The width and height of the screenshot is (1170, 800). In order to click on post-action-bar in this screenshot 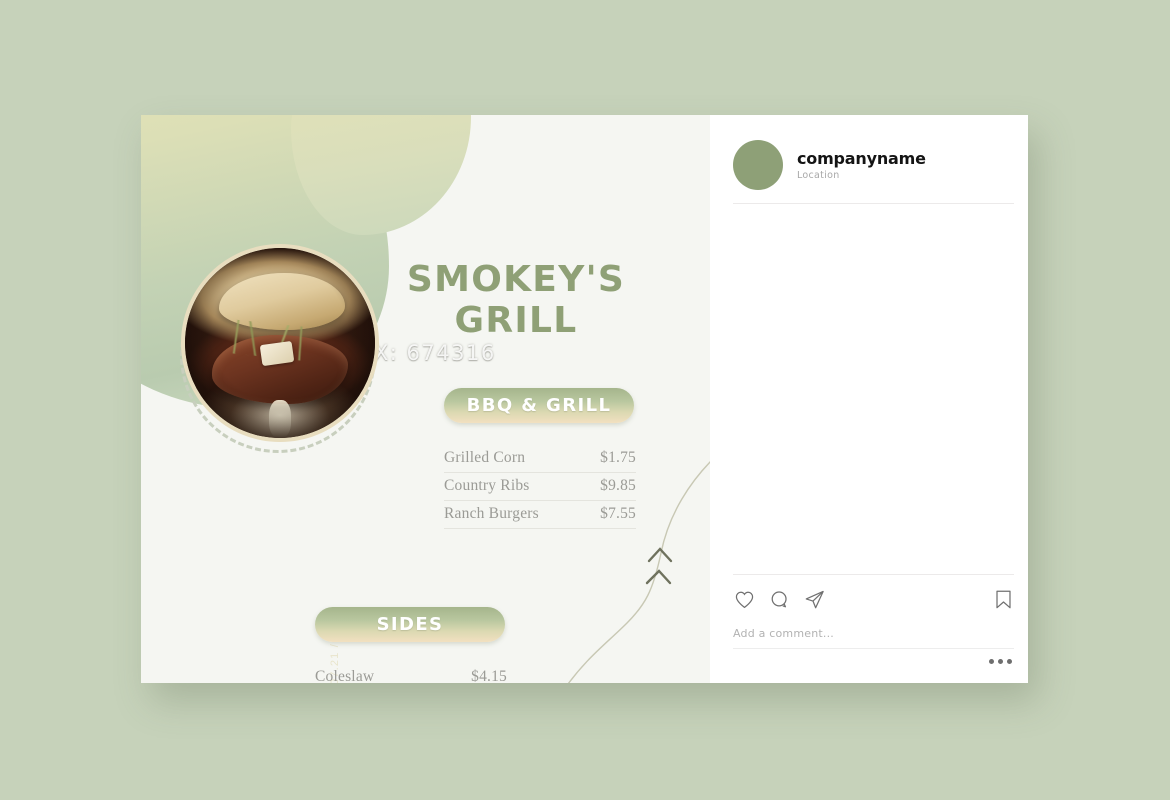, I will do `click(873, 599)`.